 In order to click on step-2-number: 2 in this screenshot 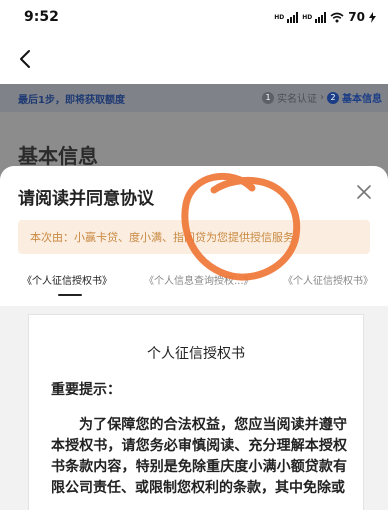, I will do `click(333, 97)`.